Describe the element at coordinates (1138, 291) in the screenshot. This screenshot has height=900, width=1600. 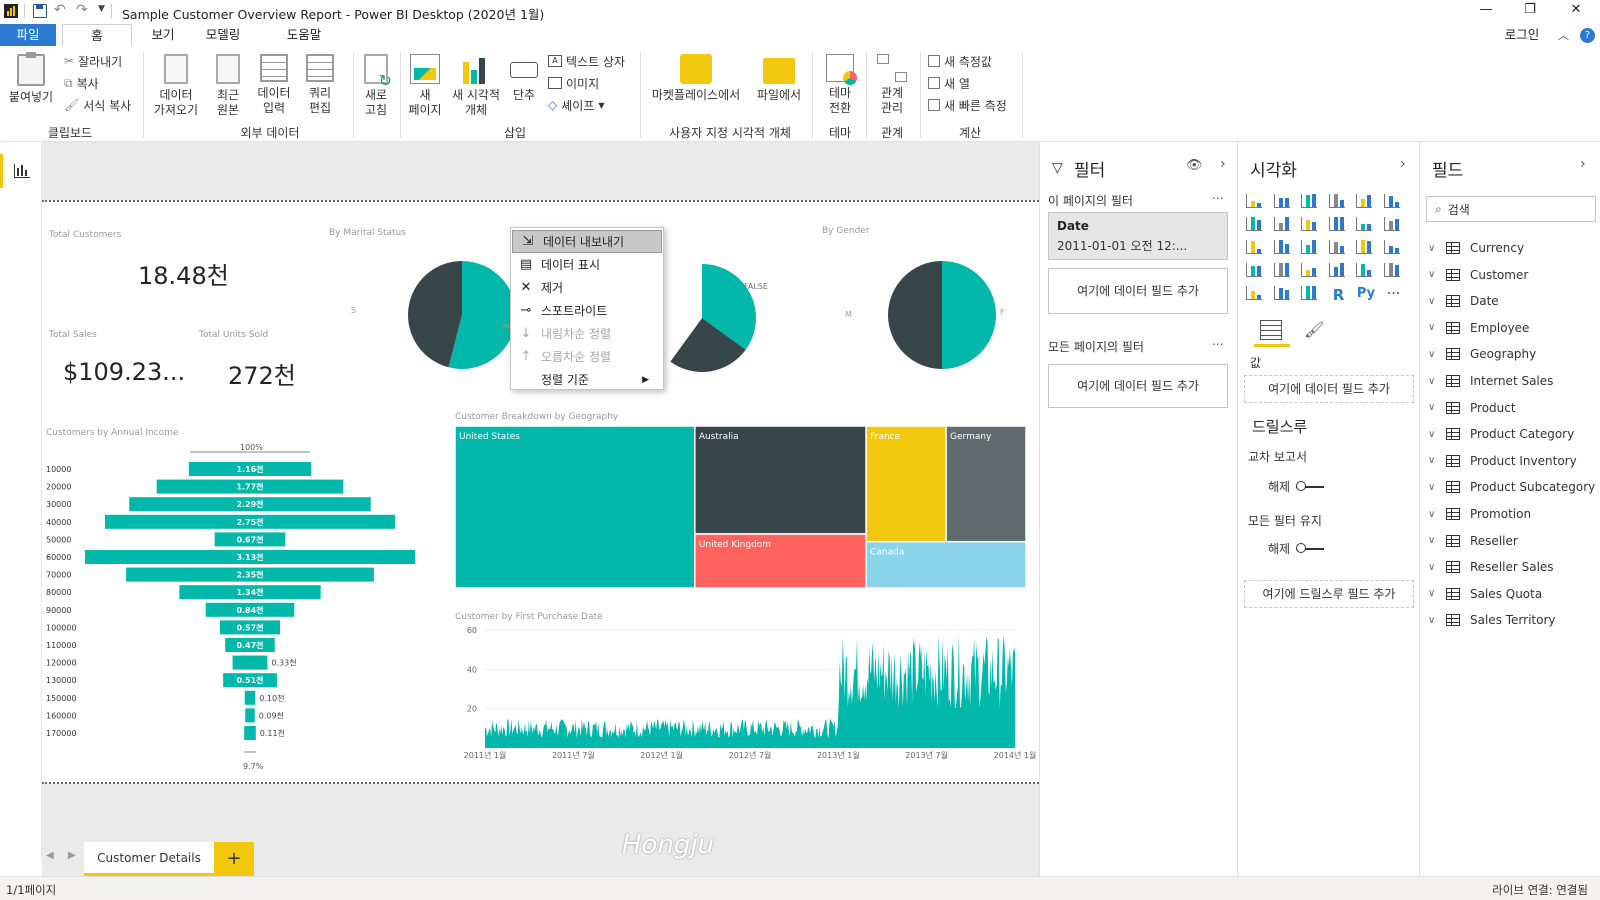
I see `this-page-drop-well: 여기에 데이터 필드 추가` at that location.